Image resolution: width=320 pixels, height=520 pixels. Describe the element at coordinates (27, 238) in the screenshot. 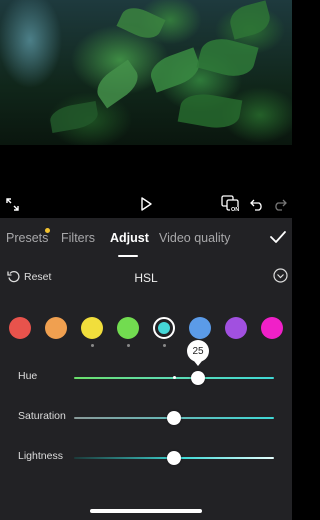

I see `tab-presets: Presets` at that location.